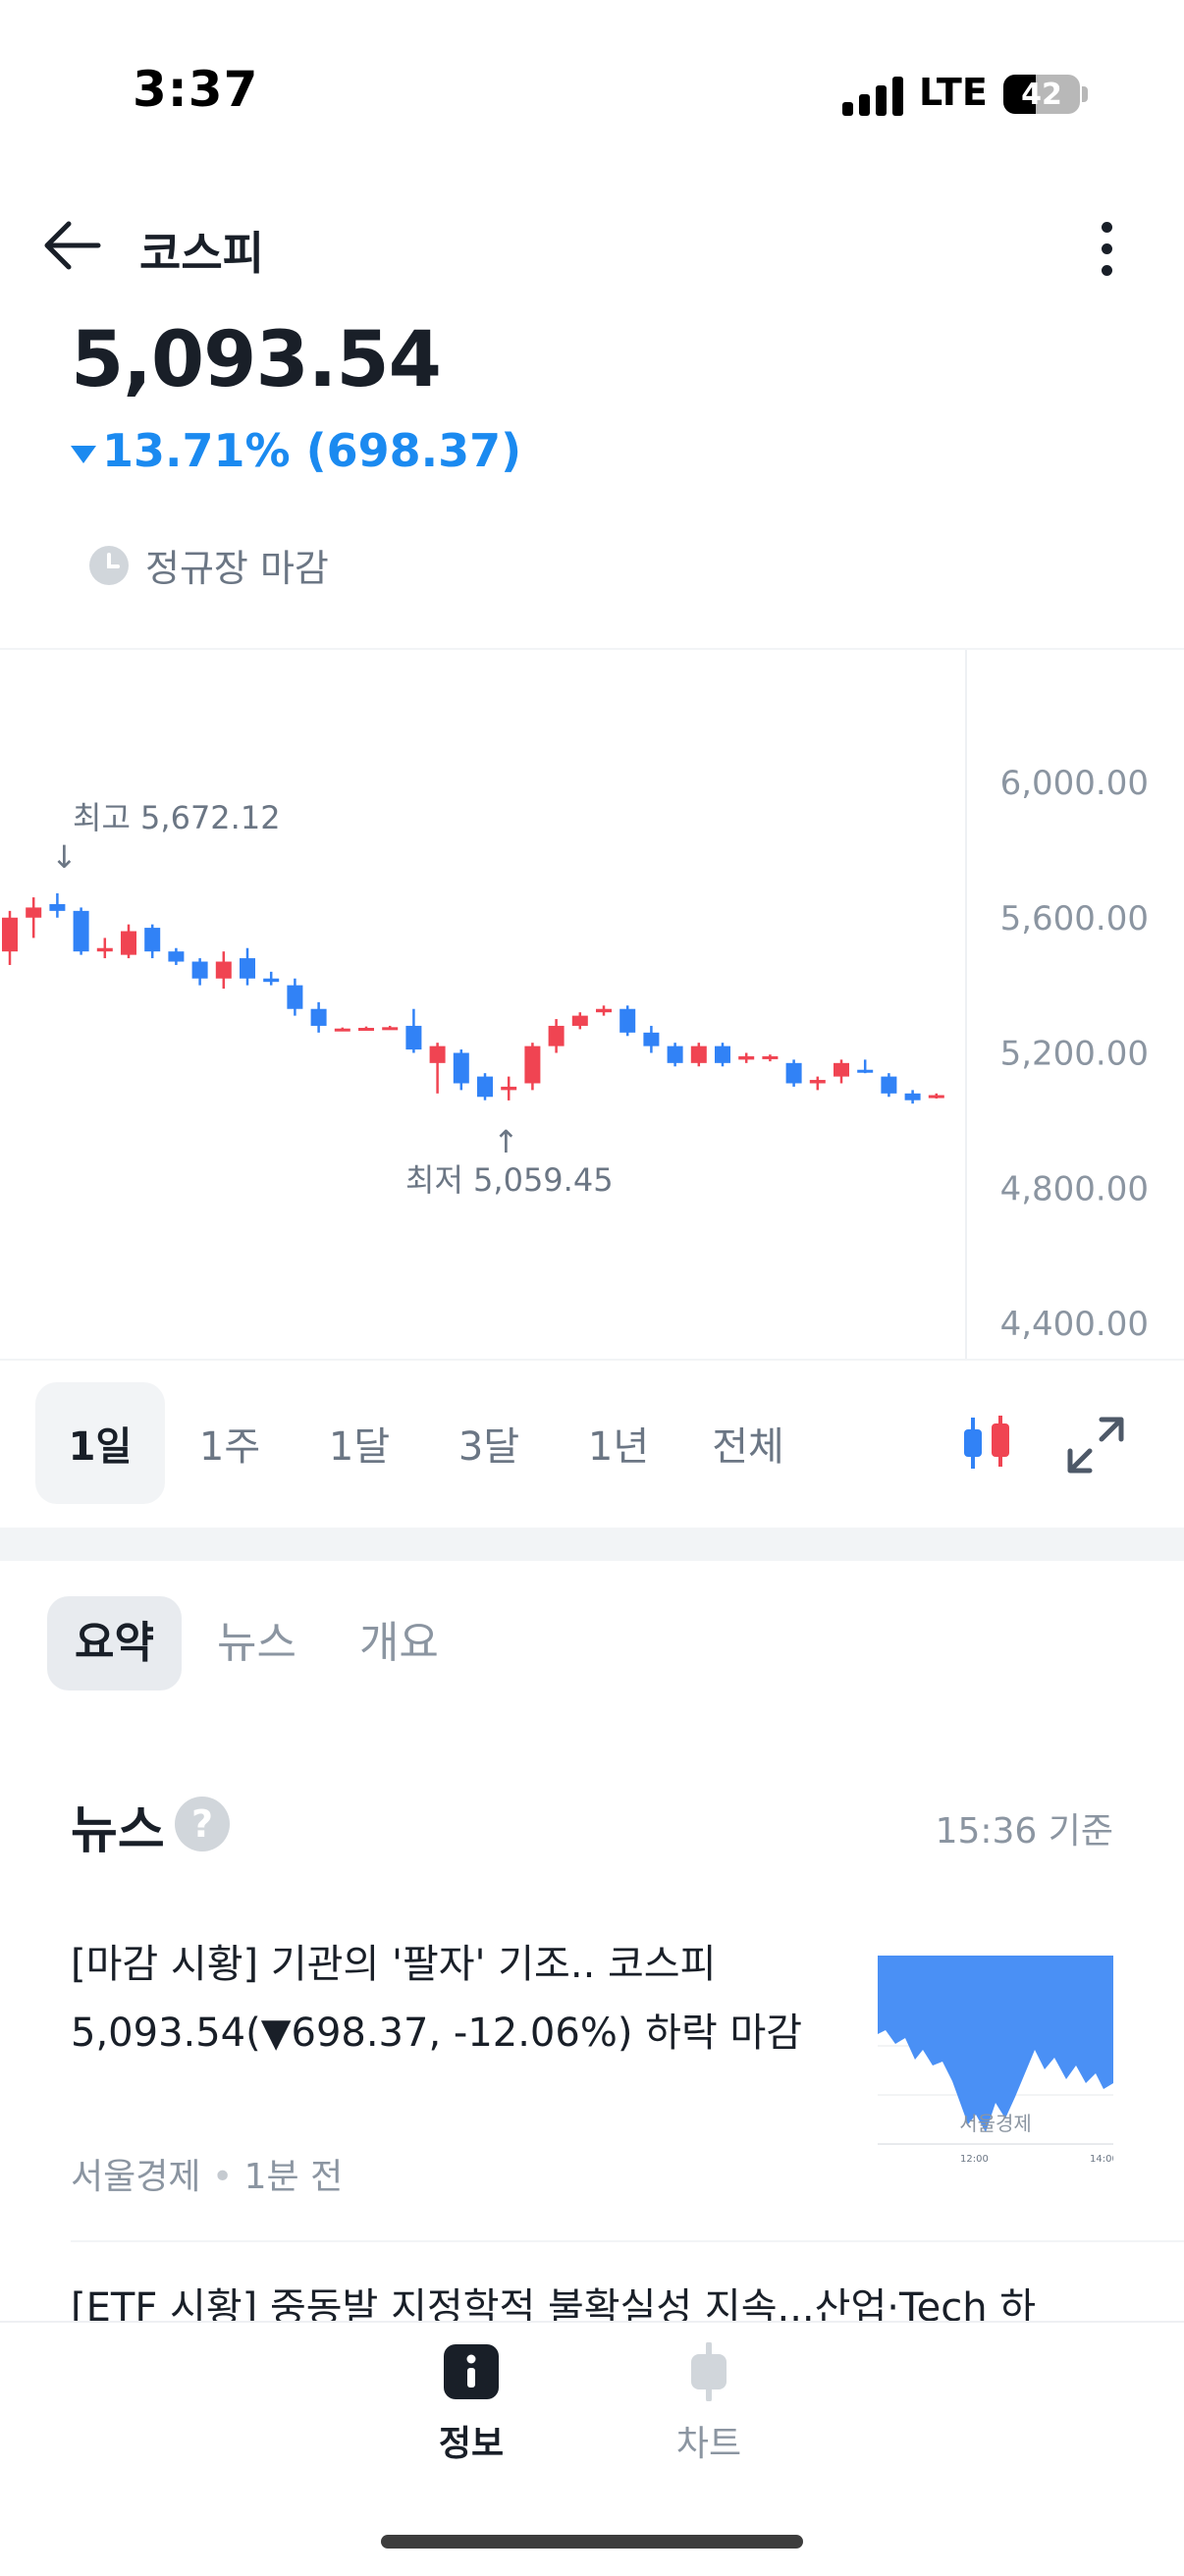 This screenshot has height=2576, width=1184. What do you see at coordinates (114, 1643) in the screenshot?
I see `tab-summary: 요약` at bounding box center [114, 1643].